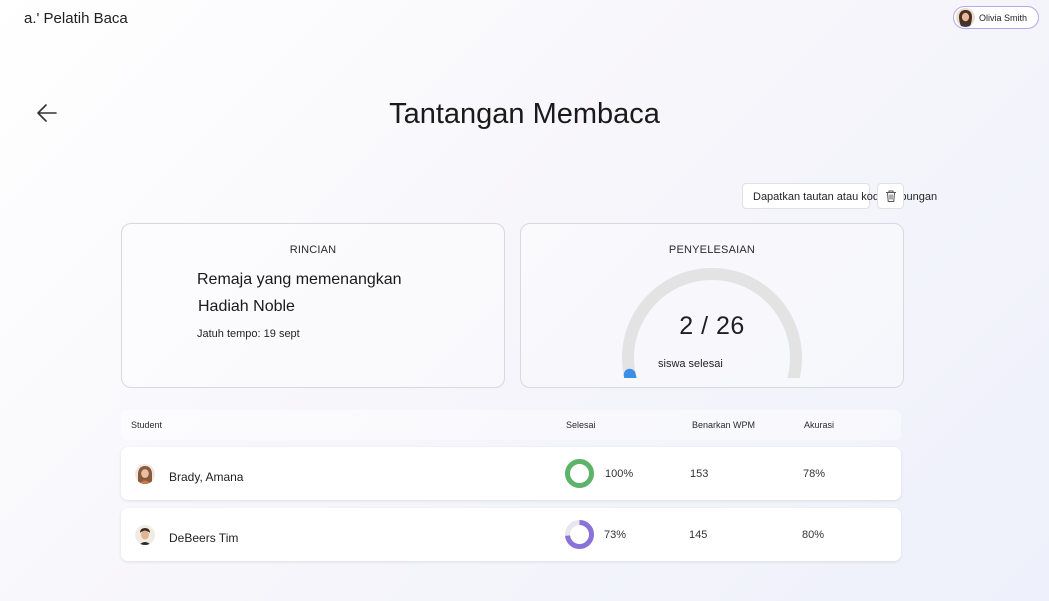  What do you see at coordinates (712, 326) in the screenshot?
I see `completion-count: 2 / 26` at bounding box center [712, 326].